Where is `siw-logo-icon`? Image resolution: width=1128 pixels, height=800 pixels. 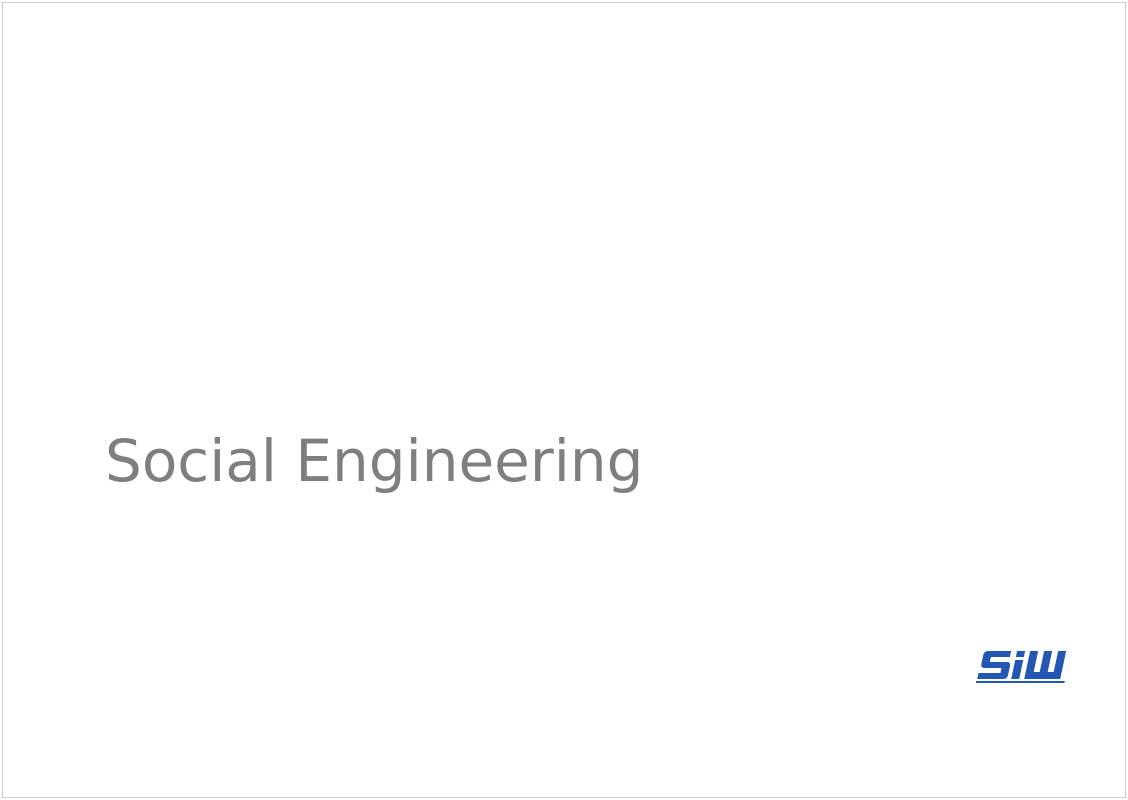
siw-logo-icon is located at coordinates (1021, 667).